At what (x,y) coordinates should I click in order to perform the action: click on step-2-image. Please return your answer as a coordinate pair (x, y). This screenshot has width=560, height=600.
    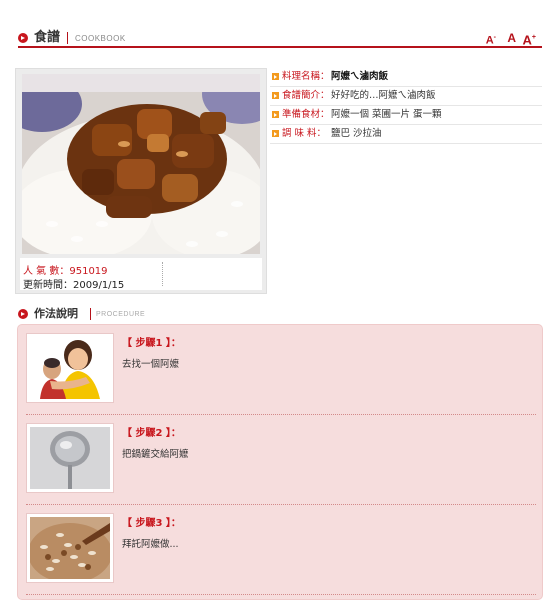
    Looking at the image, I should click on (70, 458).